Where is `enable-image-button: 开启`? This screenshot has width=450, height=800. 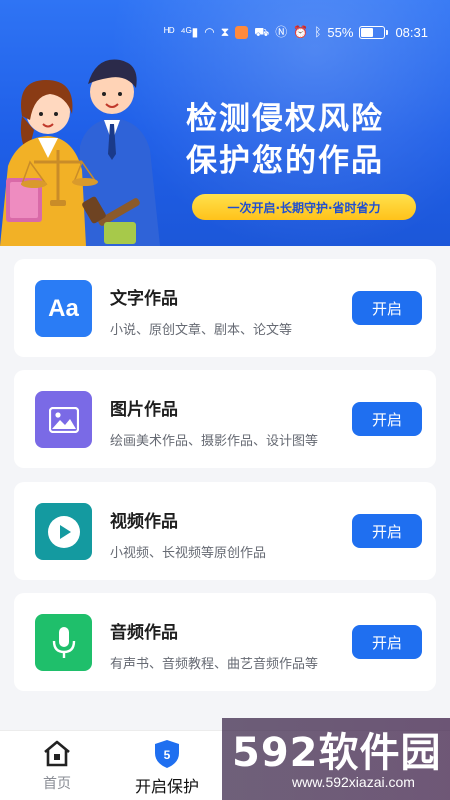
enable-image-button: 开启 is located at coordinates (387, 419).